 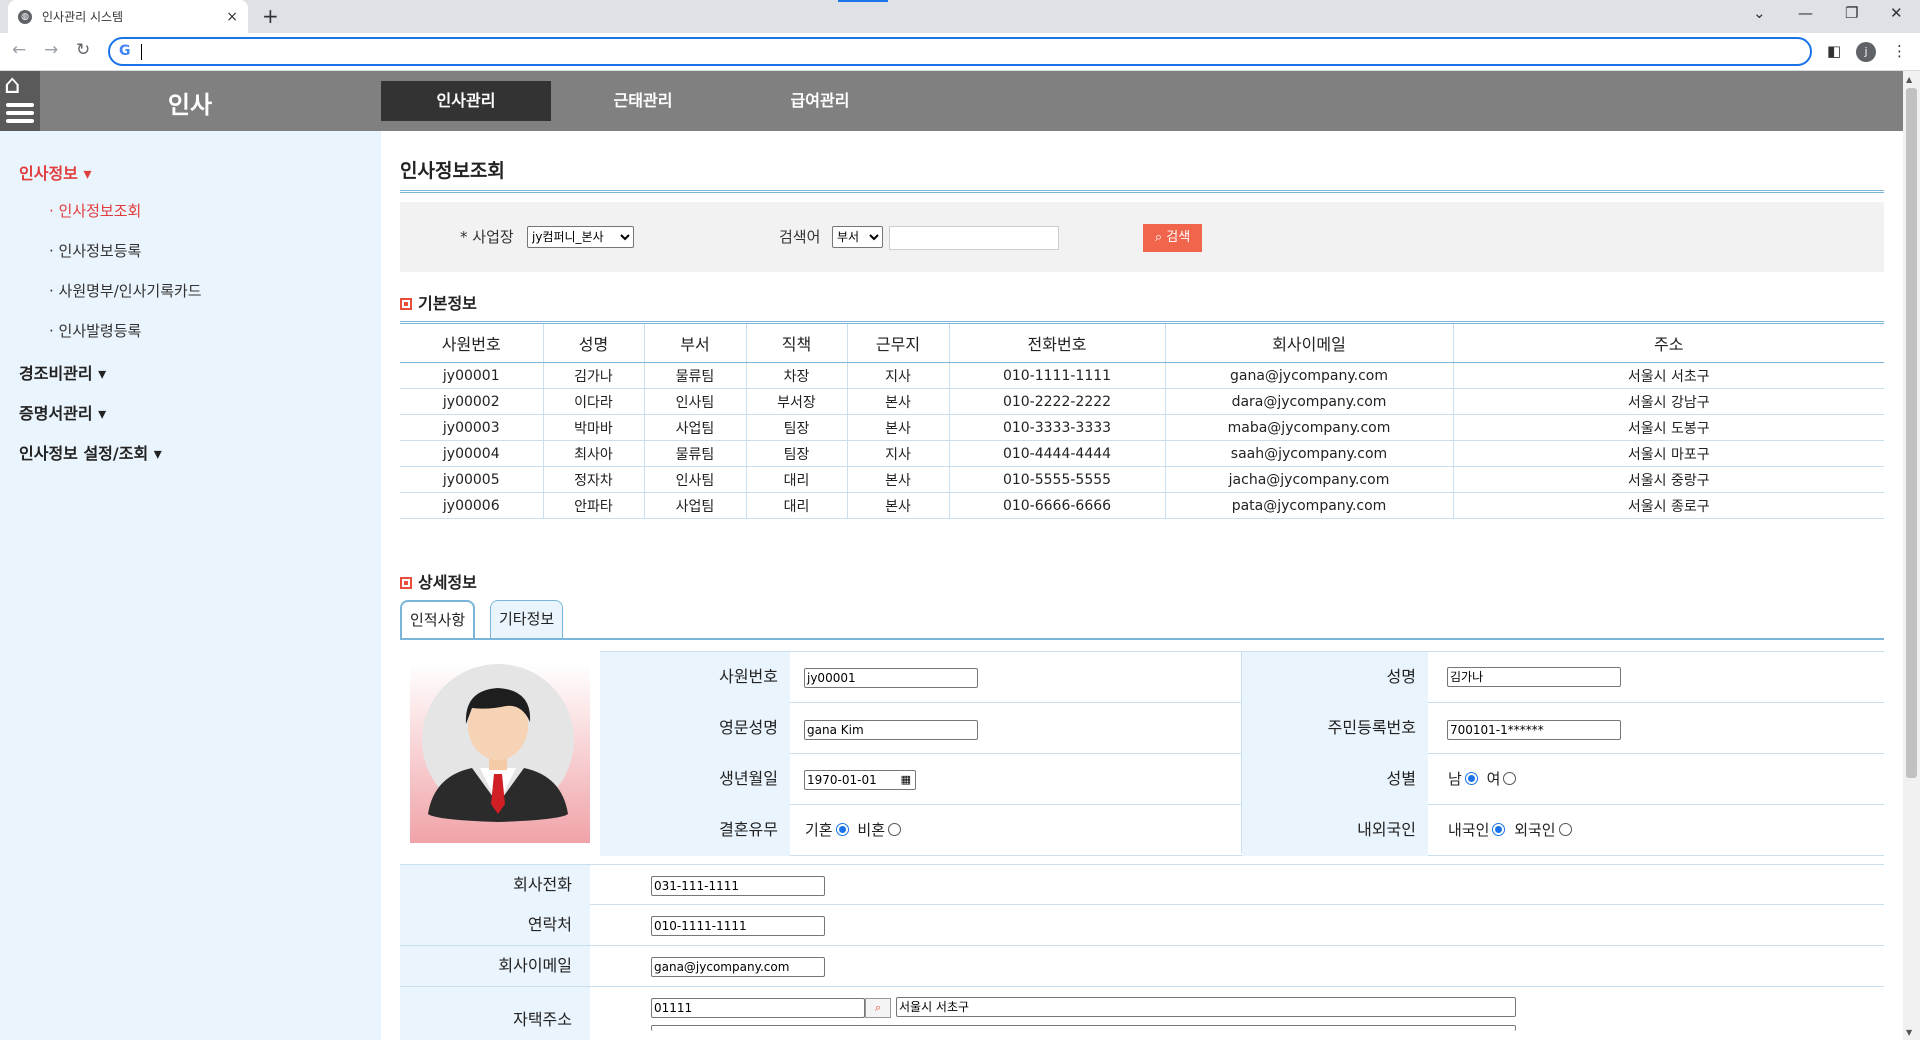 I want to click on section-bullet-icon, so click(x=406, y=583).